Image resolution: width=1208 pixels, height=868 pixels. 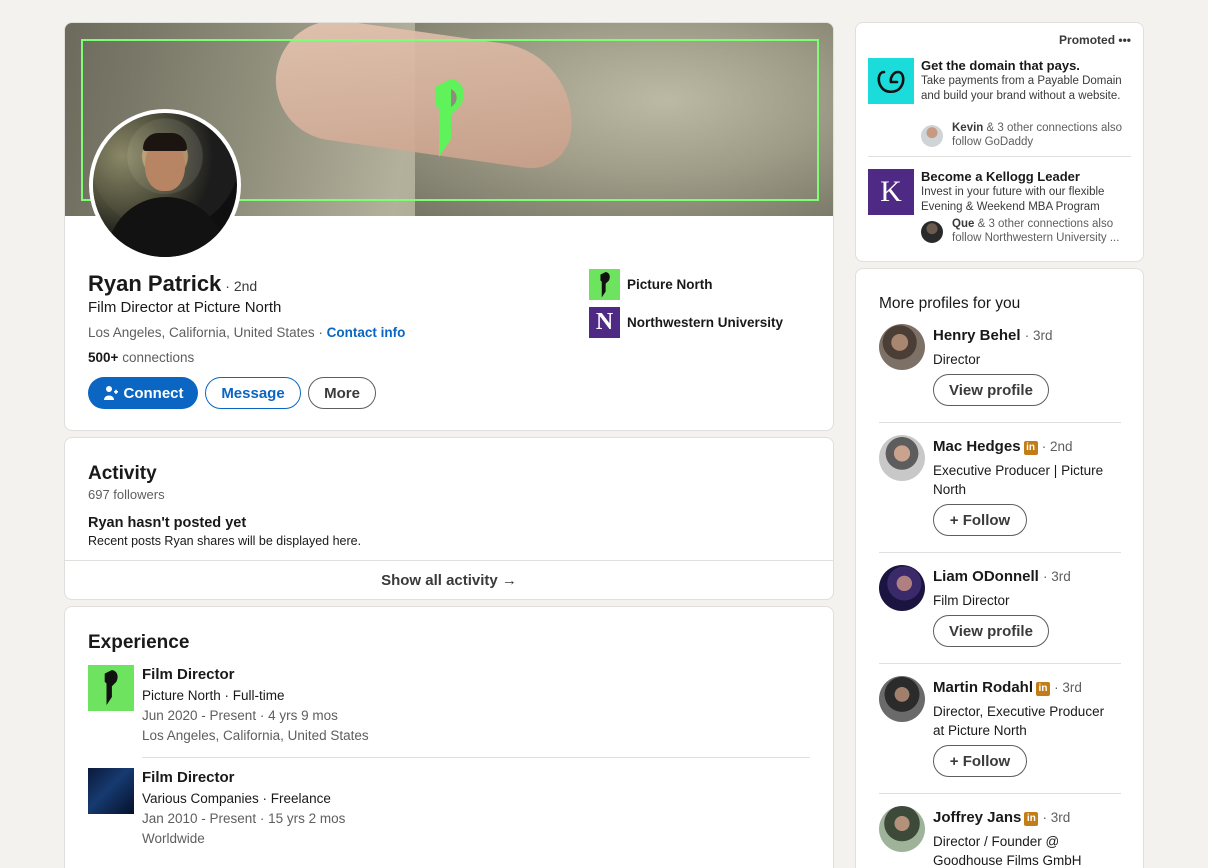 I want to click on suggestion-headline: Film Director, so click(x=971, y=600).